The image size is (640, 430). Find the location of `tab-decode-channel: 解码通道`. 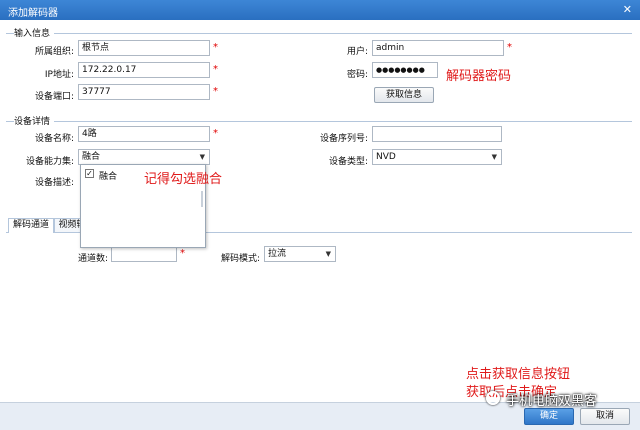

tab-decode-channel: 解码通道 is located at coordinates (31, 225).